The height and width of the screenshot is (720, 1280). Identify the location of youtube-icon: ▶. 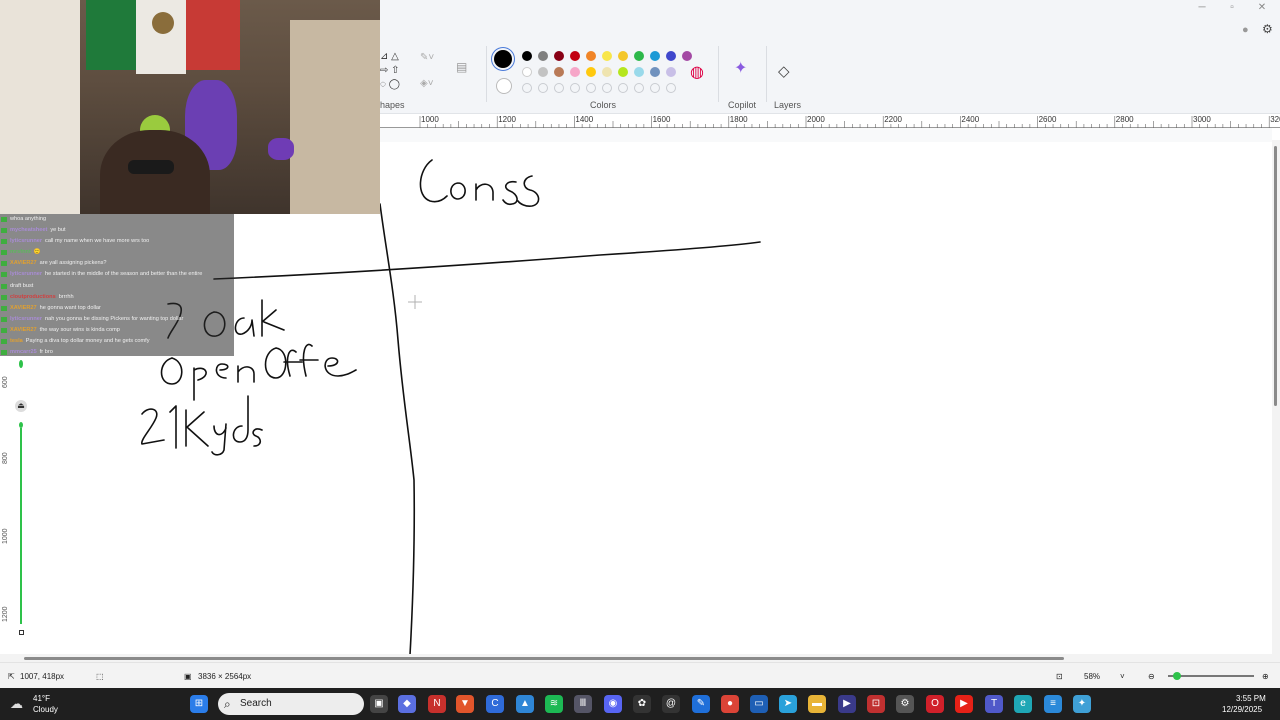
(964, 704).